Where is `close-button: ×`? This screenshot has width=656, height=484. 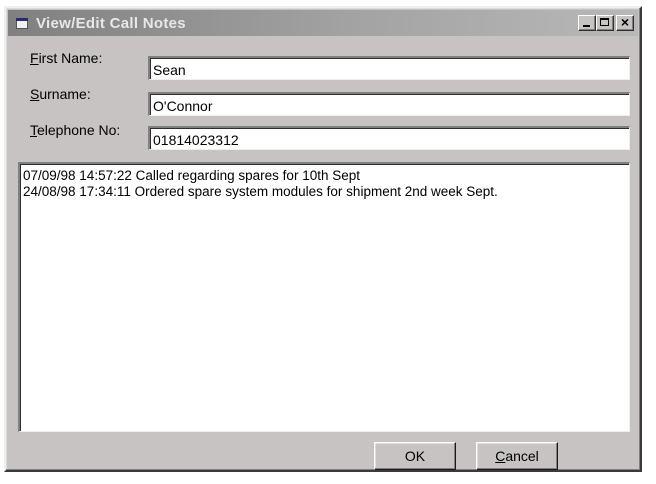 close-button: × is located at coordinates (625, 22).